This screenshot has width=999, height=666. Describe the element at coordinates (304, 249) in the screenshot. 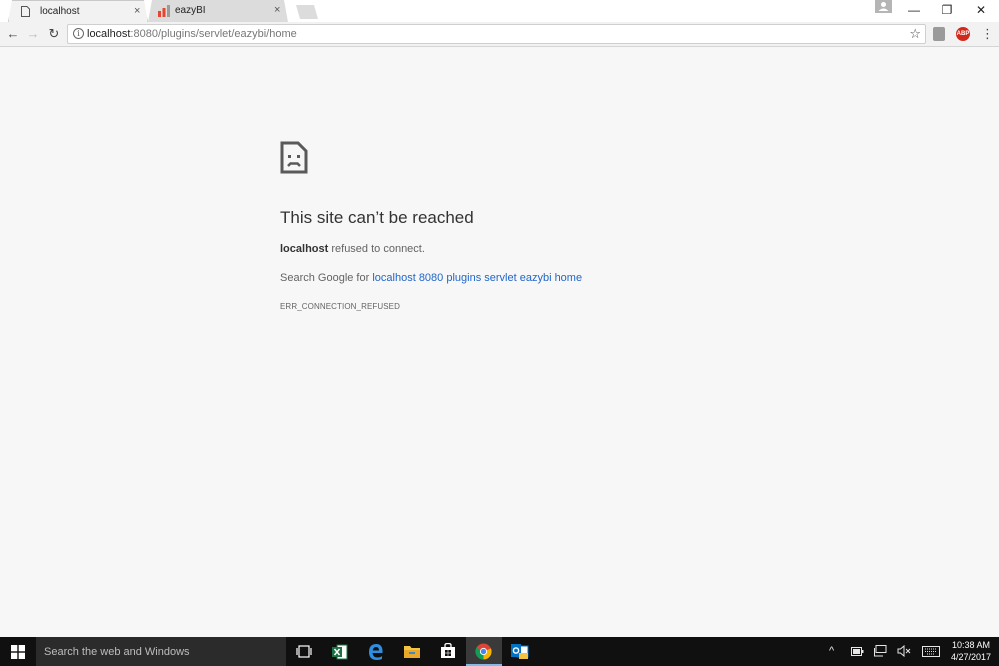

I see `error-host: localhost` at that location.